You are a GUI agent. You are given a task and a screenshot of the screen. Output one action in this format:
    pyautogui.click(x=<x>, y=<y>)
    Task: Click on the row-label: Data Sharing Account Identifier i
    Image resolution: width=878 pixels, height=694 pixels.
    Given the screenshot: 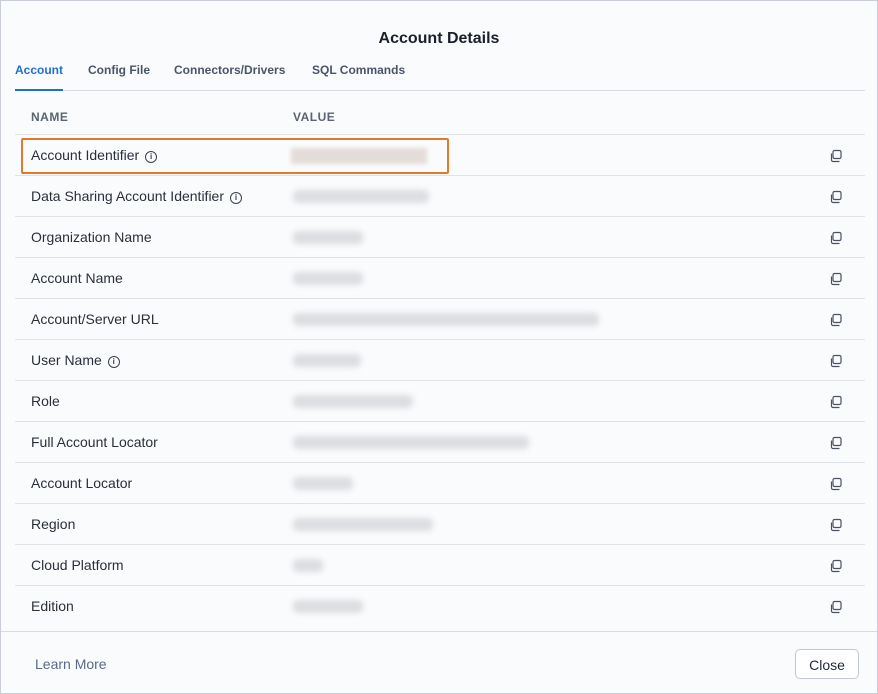 What is the action you would take?
    pyautogui.click(x=137, y=196)
    